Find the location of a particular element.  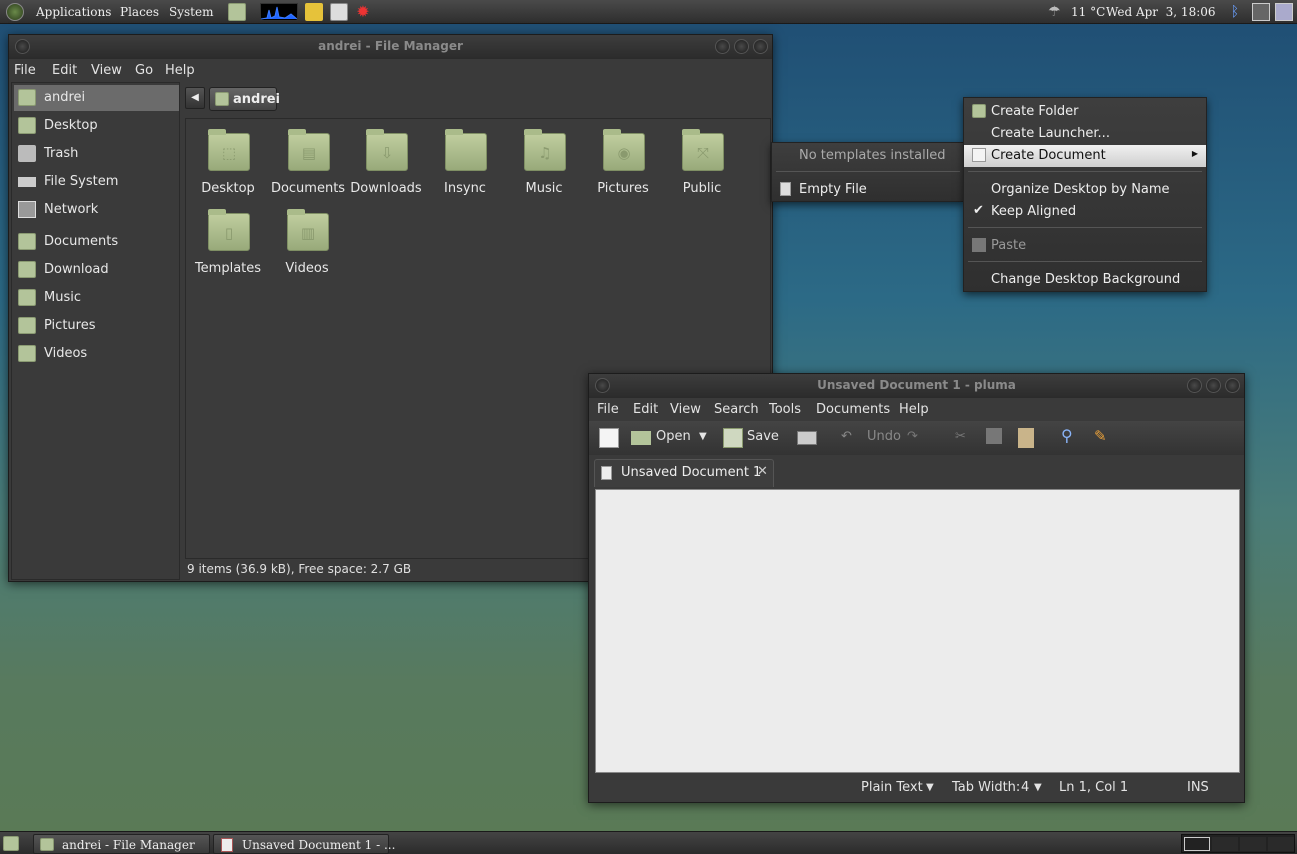

sidebar-item-videos: Videos is located at coordinates (96, 354).